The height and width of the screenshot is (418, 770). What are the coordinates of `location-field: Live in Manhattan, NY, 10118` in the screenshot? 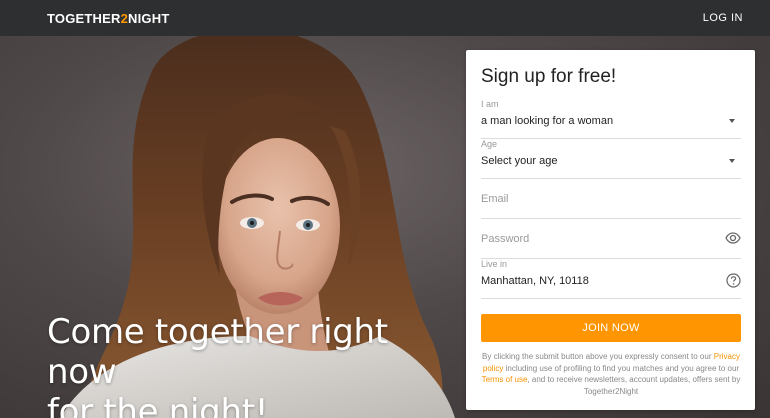 It's located at (611, 279).